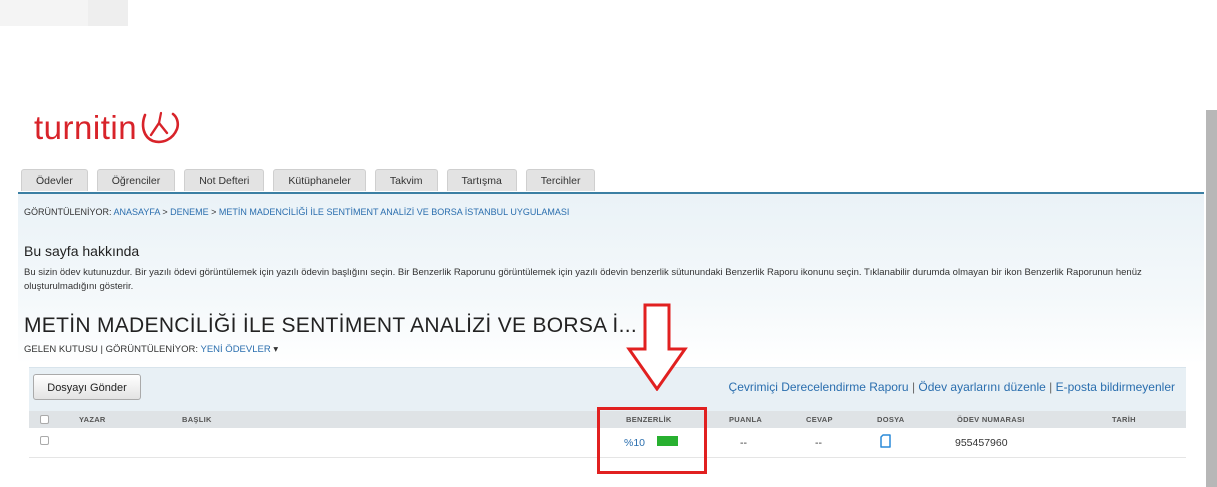 The height and width of the screenshot is (487, 1217). Describe the element at coordinates (560, 180) in the screenshot. I see `tab-tercihler: Tercihler` at that location.